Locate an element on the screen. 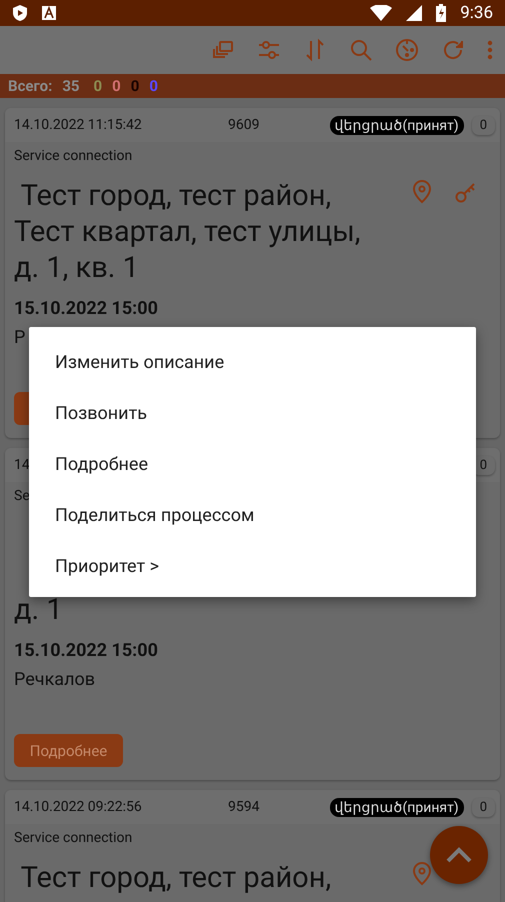 The height and width of the screenshot is (902, 505). task-number: 9609 is located at coordinates (244, 125).